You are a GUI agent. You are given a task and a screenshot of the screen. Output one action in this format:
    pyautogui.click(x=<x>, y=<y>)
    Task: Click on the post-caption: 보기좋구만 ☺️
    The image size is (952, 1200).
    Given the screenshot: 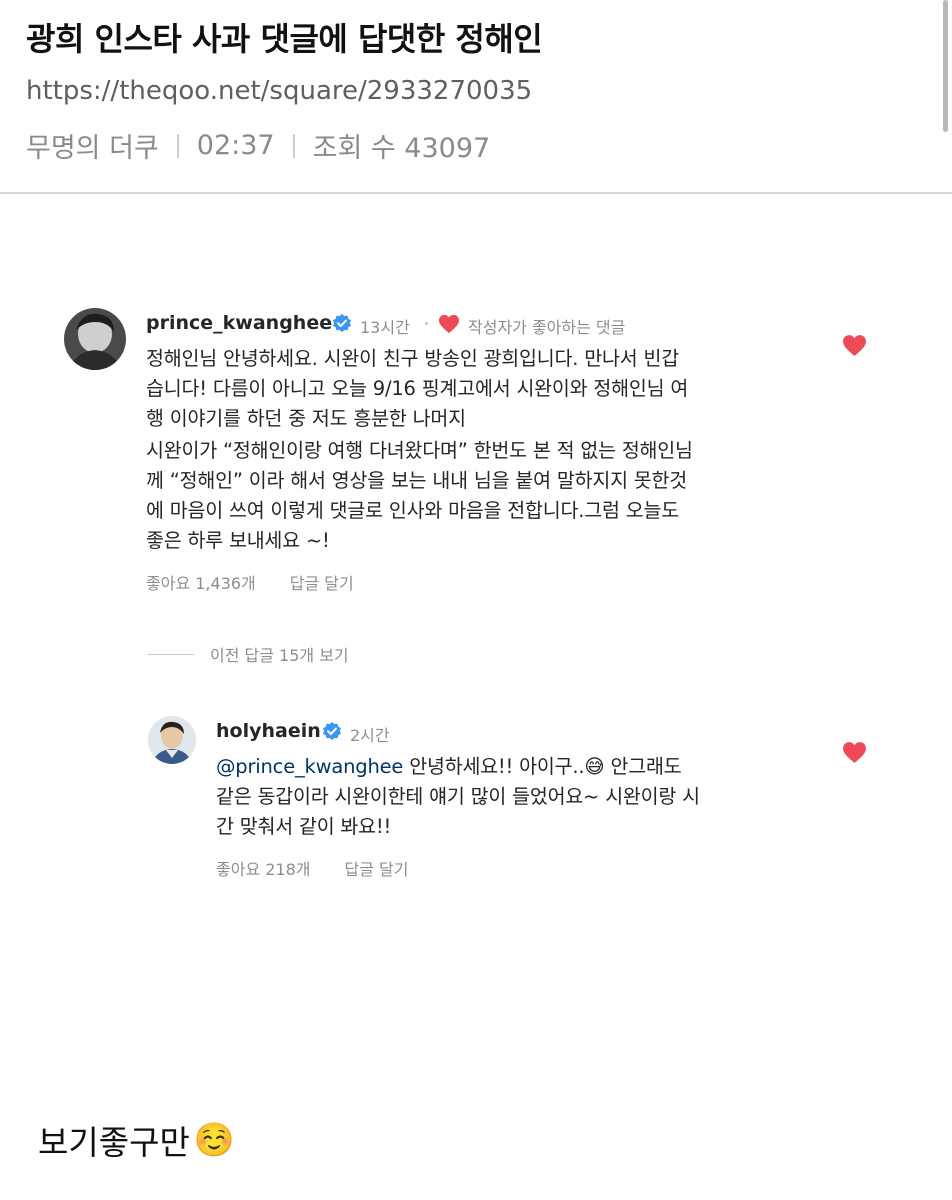 What is the action you would take?
    pyautogui.click(x=136, y=1140)
    